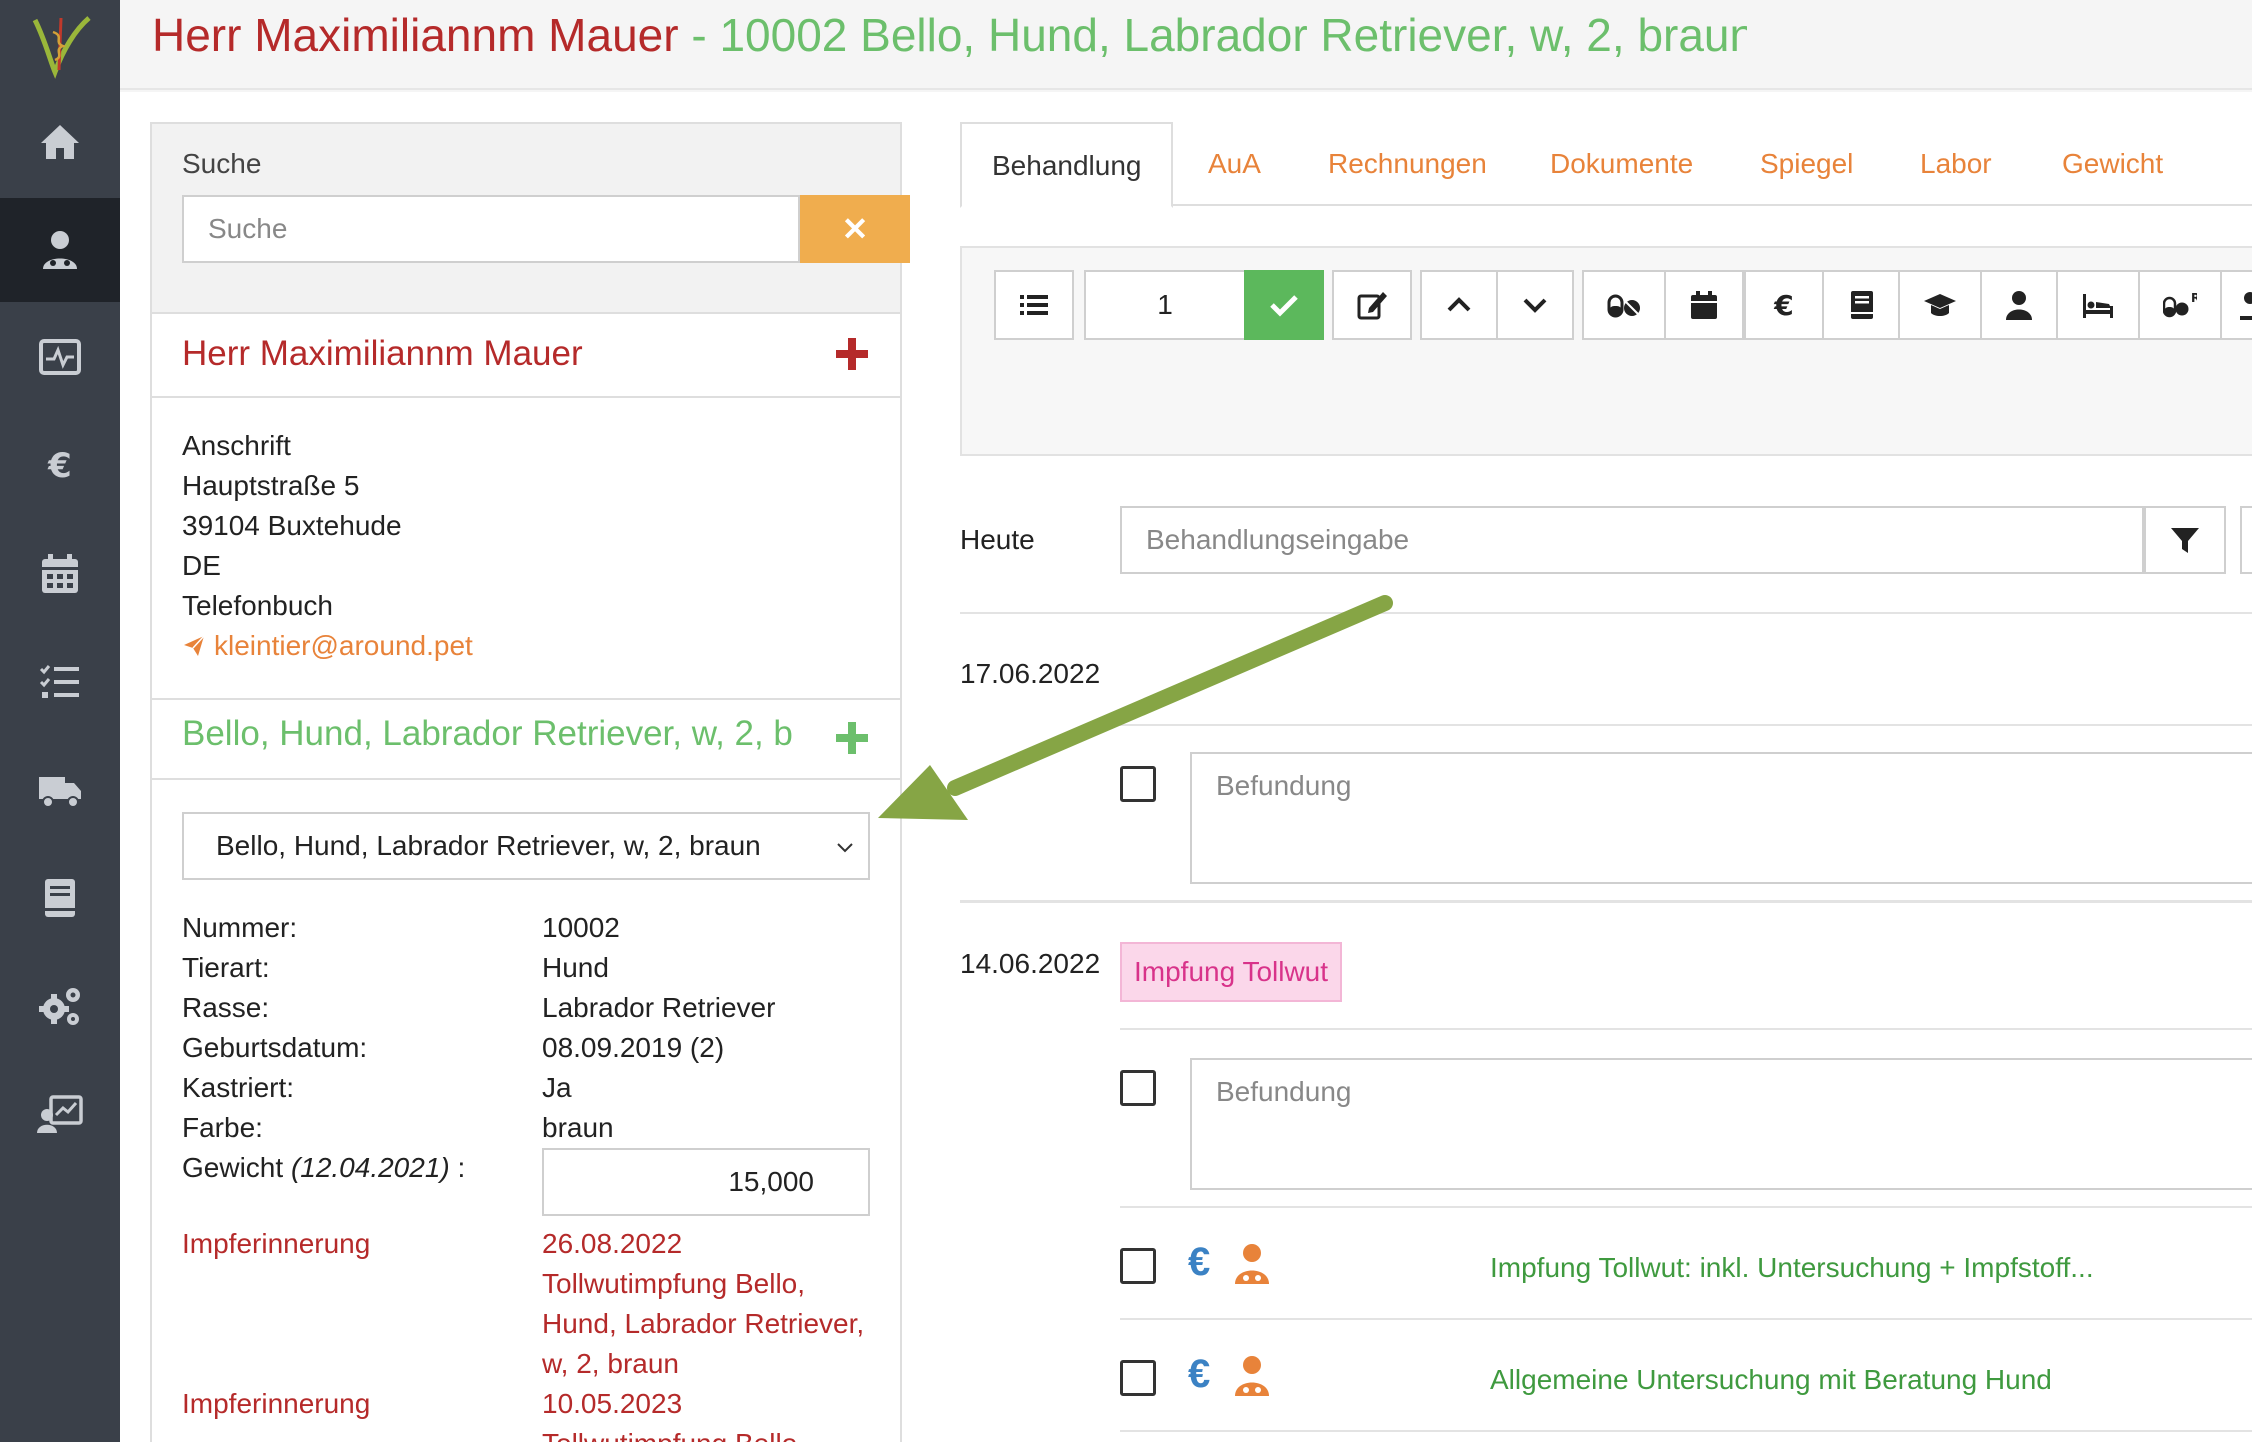  I want to click on list-button, so click(1034, 305).